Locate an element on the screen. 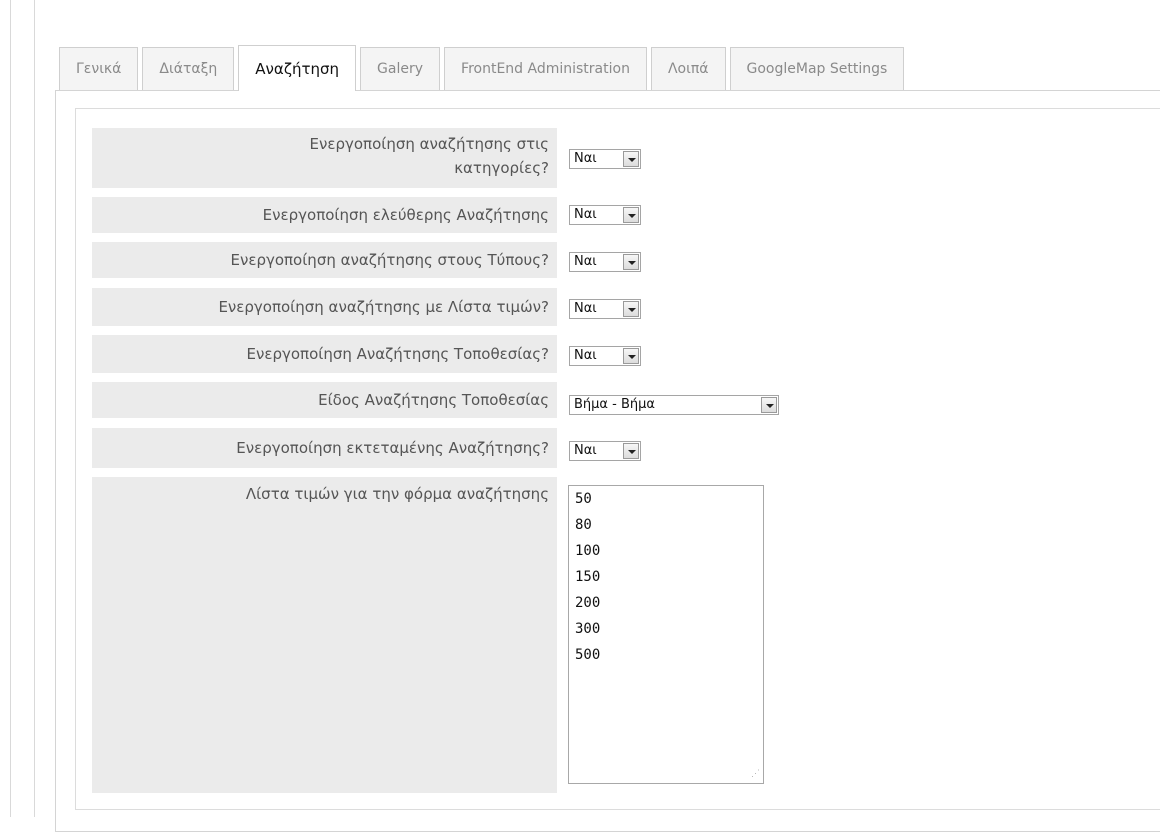 The image size is (1160, 832). setting-label-price-list-search: Ενεργοποίηση αναζήτησης με Λίστα τιμών? is located at coordinates (278, 307).